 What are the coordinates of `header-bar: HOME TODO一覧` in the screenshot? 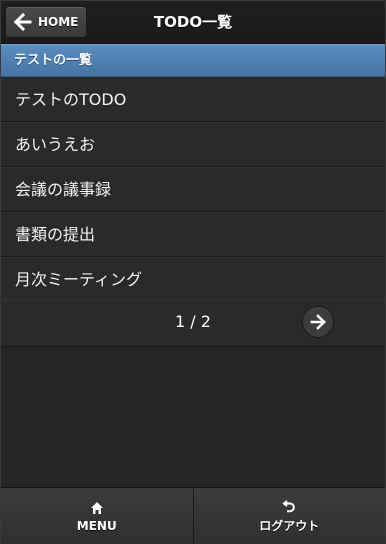 It's located at (193, 22).